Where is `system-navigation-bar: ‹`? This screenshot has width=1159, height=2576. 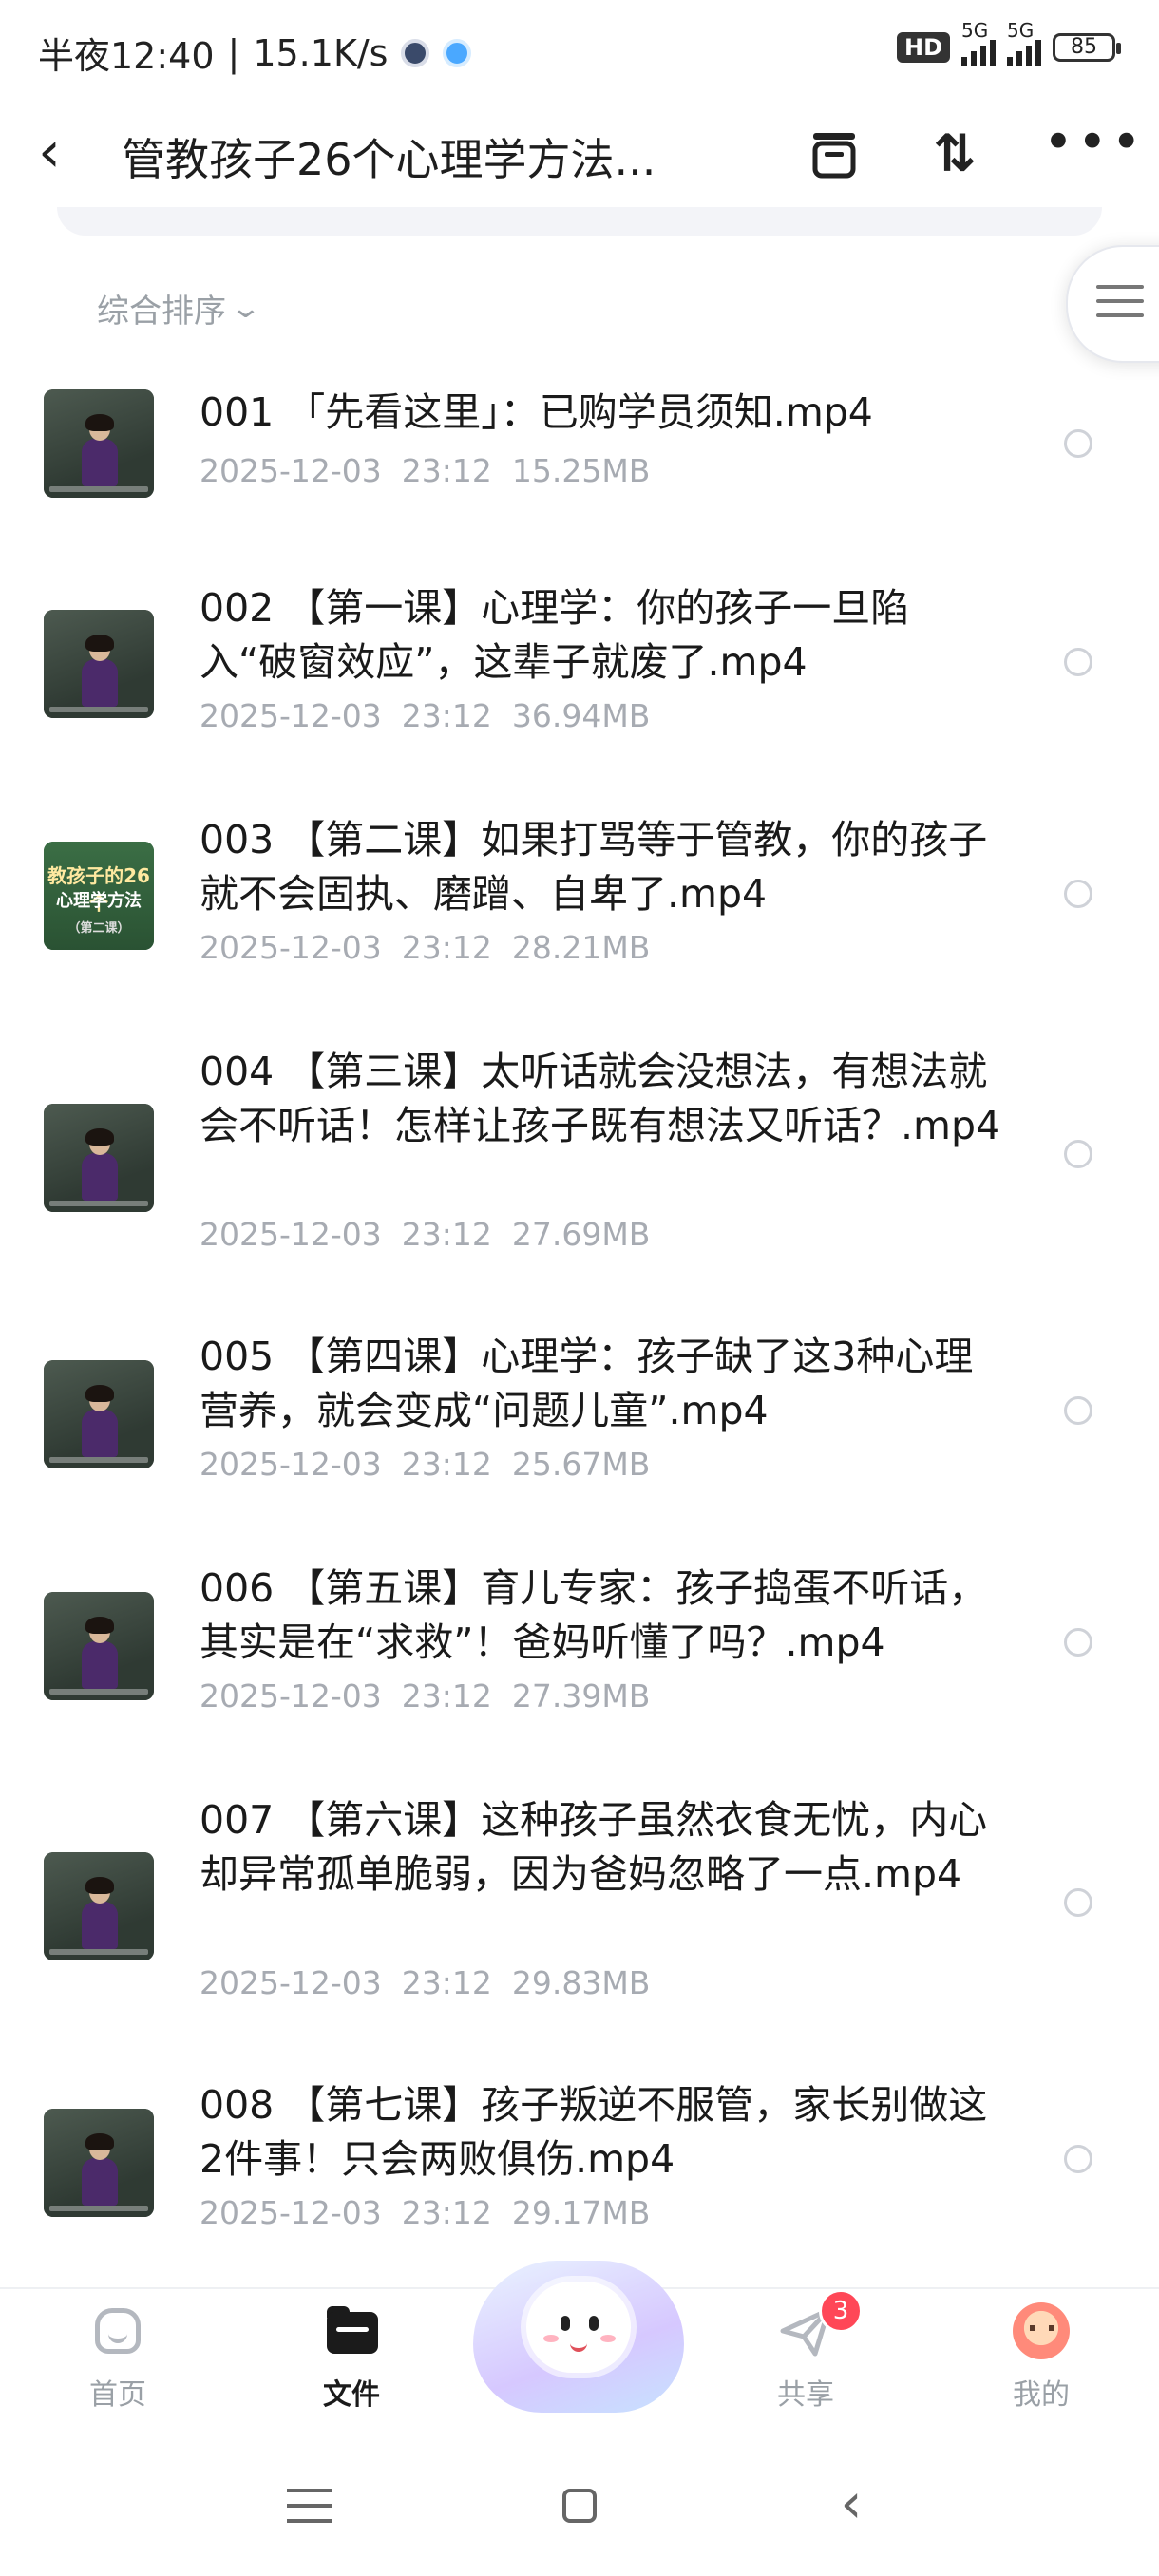 system-navigation-bar: ‹ is located at coordinates (579, 2507).